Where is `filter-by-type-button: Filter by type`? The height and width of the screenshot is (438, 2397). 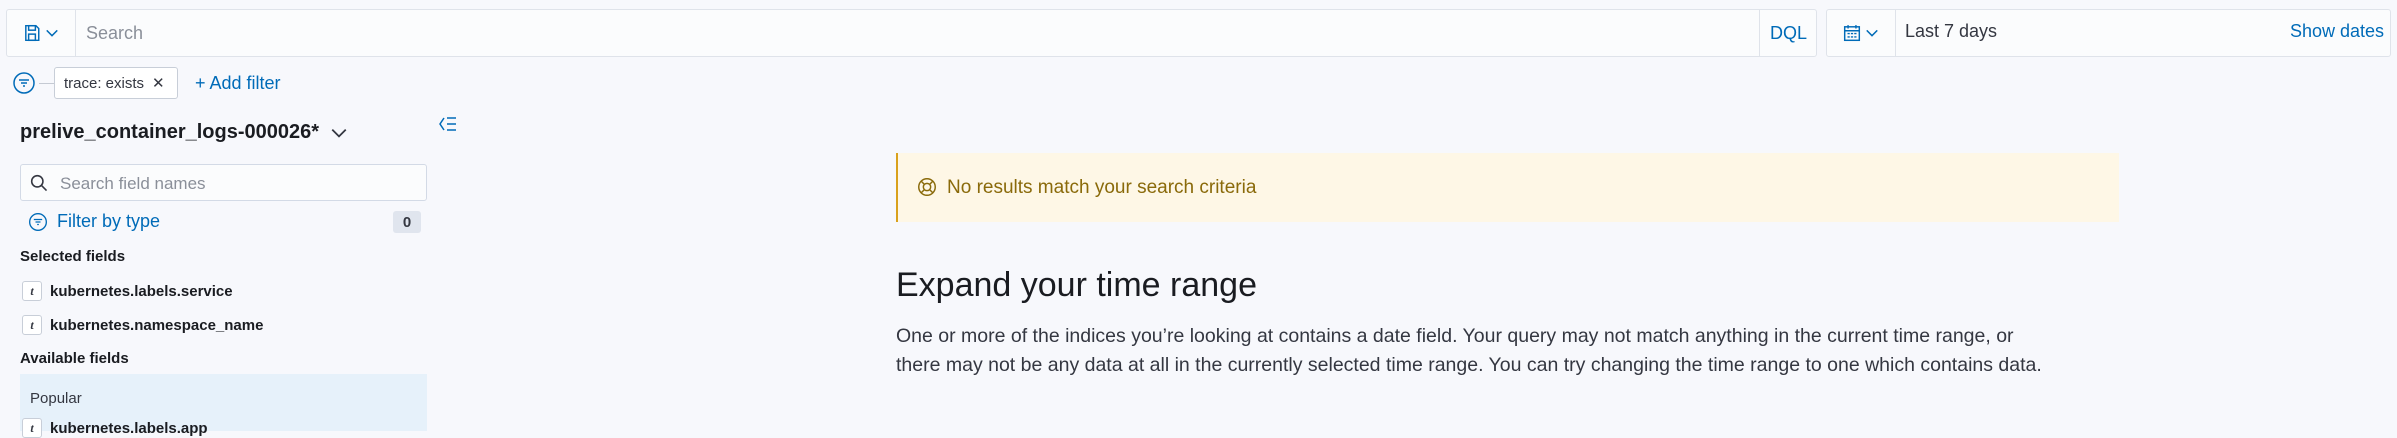
filter-by-type-button: Filter by type is located at coordinates (94, 221).